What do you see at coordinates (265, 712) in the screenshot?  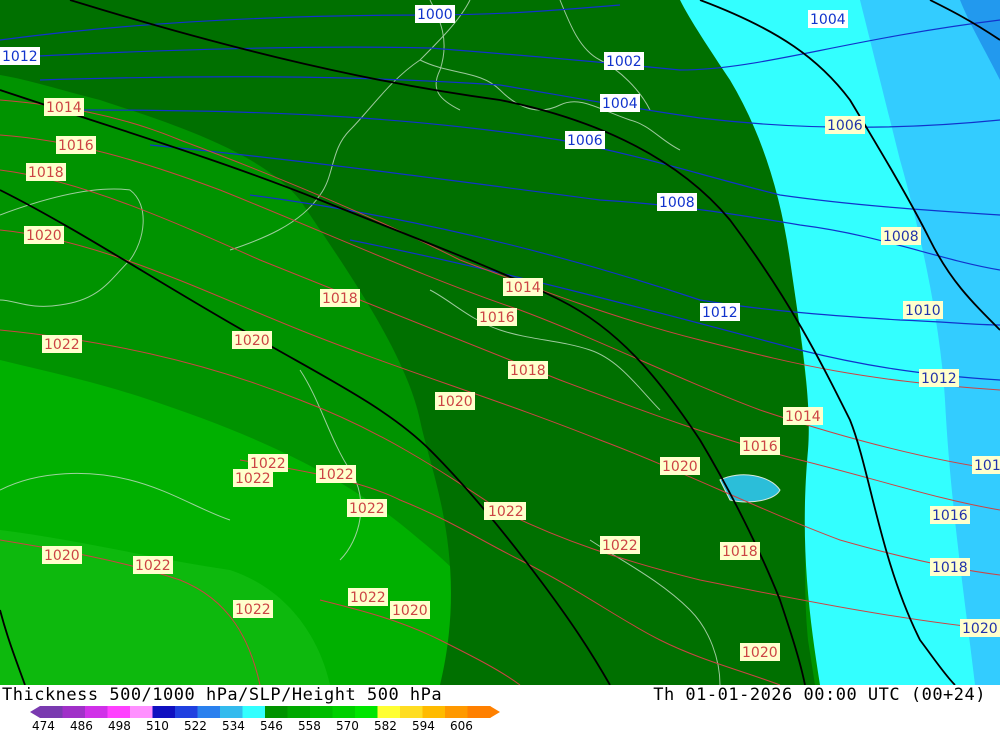 I see `color-scale-bar` at bounding box center [265, 712].